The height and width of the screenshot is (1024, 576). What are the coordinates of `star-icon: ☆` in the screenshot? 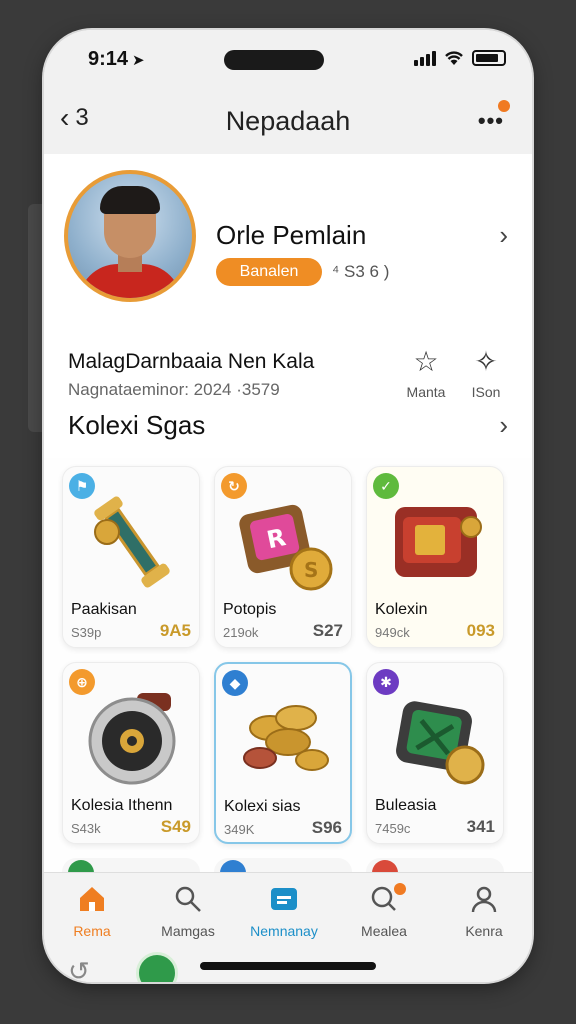 It's located at (426, 361).